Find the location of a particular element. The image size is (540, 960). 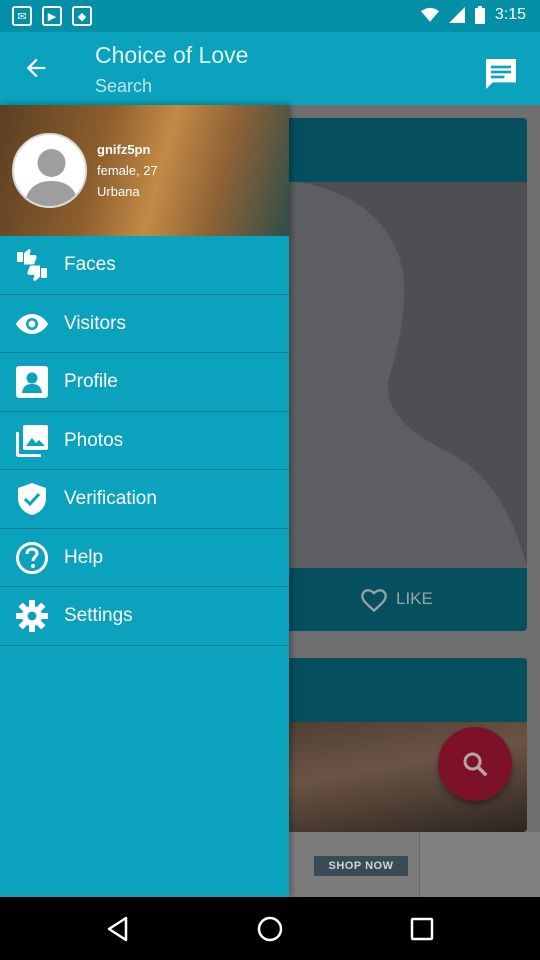

back-triangle-icon is located at coordinates (118, 929).